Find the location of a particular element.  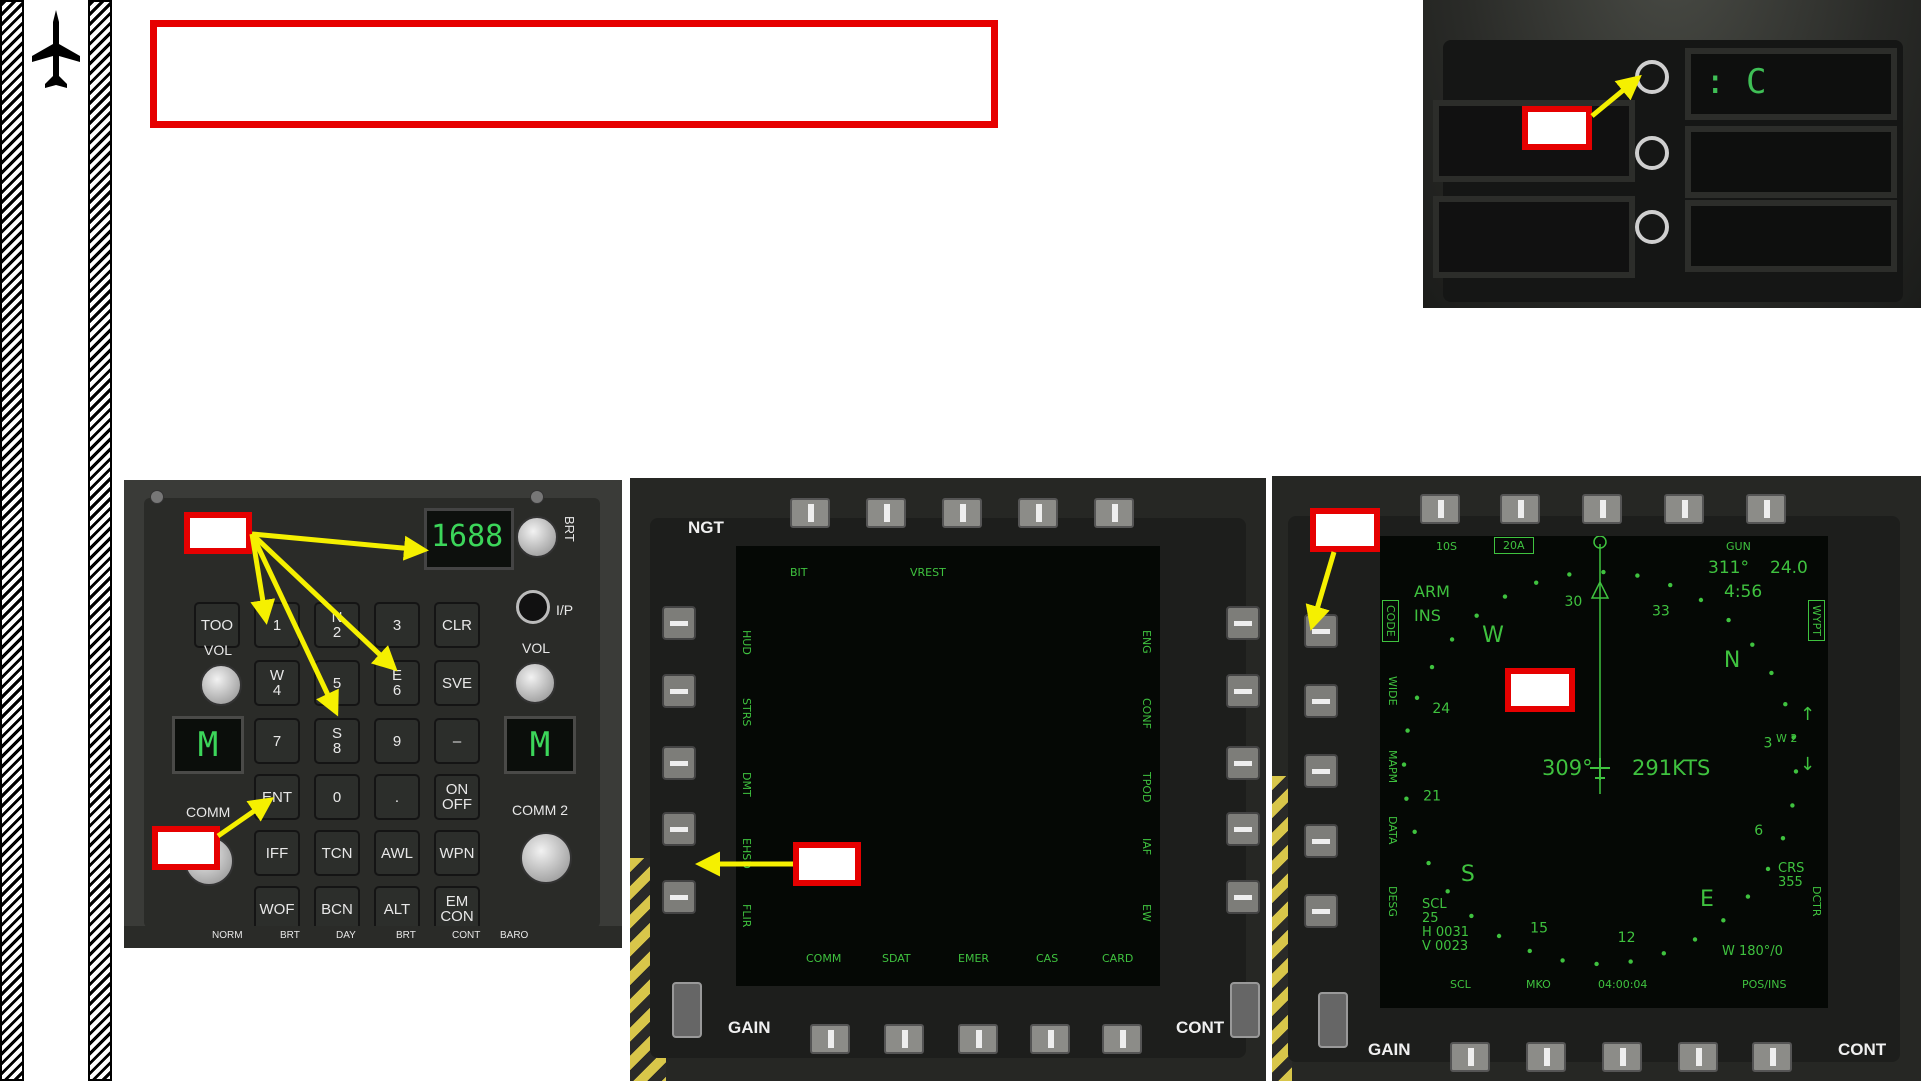

ufc-key: IFF is located at coordinates (277, 853).